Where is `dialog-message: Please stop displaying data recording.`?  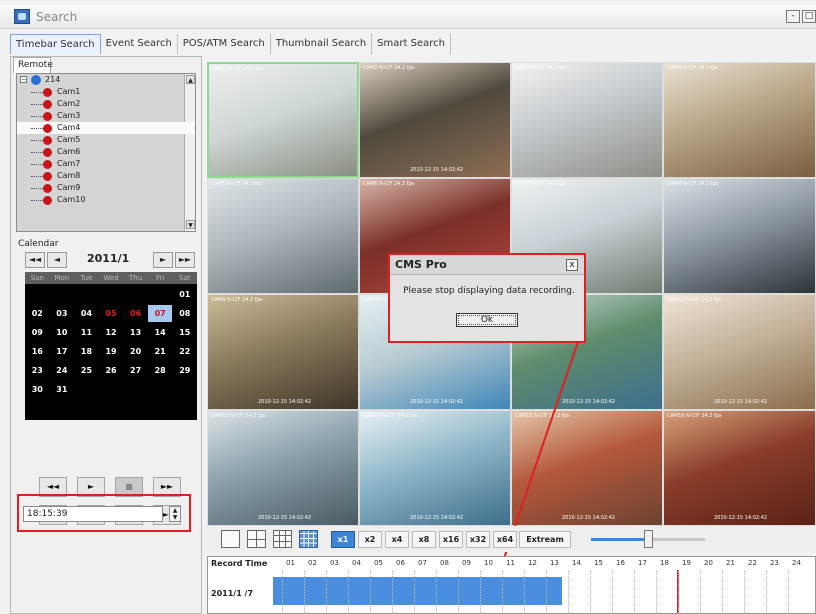
dialog-message: Please stop displaying data recording. is located at coordinates (489, 291).